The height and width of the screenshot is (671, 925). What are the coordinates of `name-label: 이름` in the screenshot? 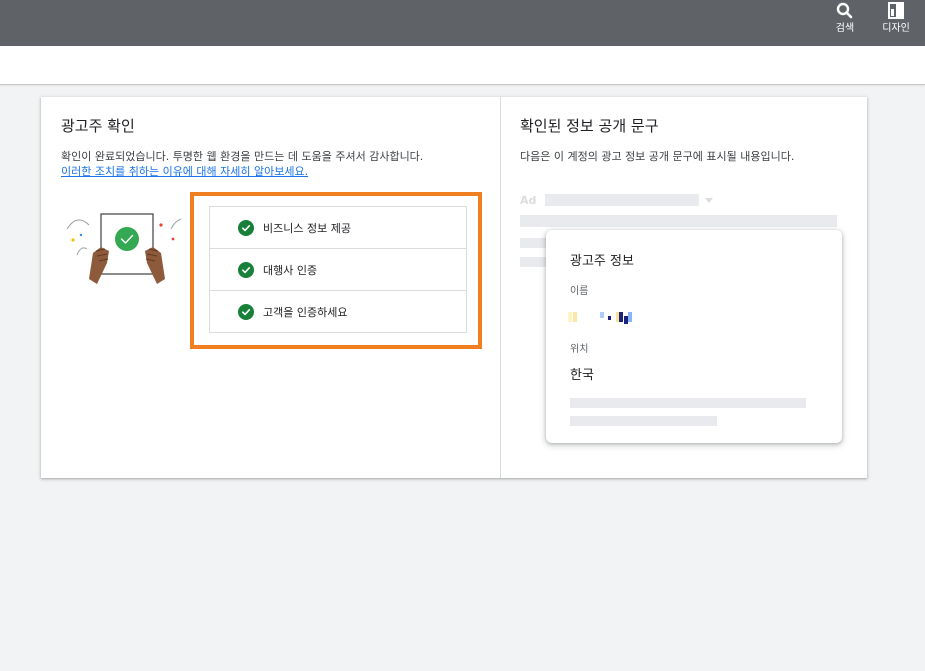 It's located at (579, 291).